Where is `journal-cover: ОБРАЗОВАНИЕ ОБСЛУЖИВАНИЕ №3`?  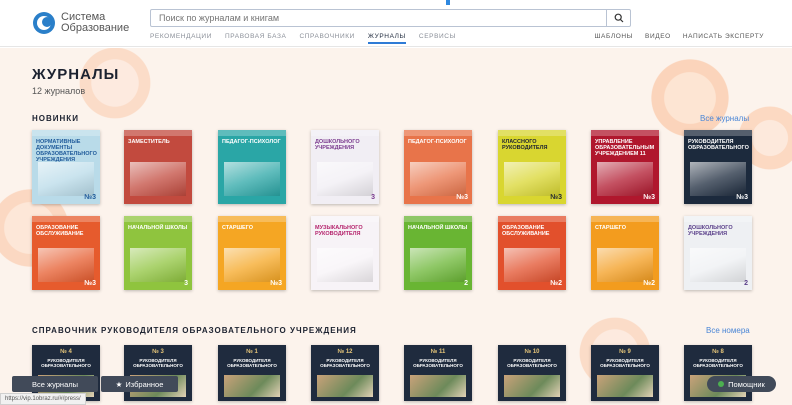
journal-cover: ОБРАЗОВАНИЕ ОБСЛУЖИВАНИЕ №3 is located at coordinates (66, 253).